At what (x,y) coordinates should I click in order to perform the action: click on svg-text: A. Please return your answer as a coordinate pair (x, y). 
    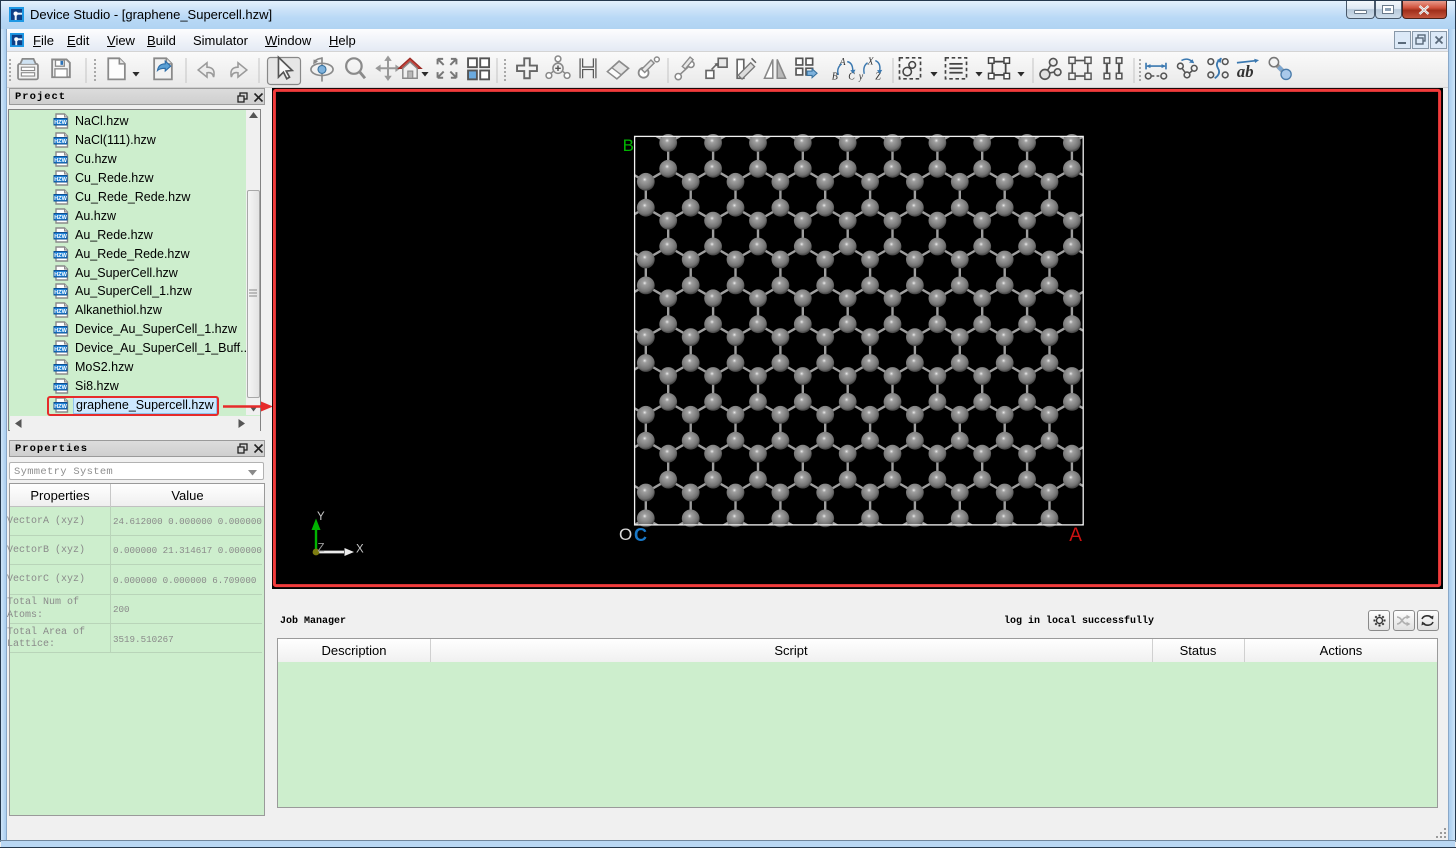
    Looking at the image, I should click on (1075, 535).